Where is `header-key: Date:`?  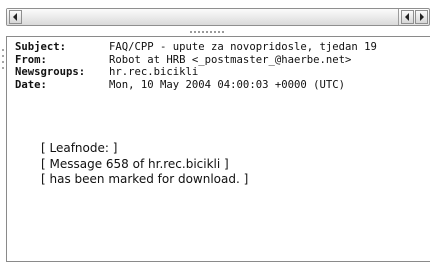
header-key: Date: is located at coordinates (31, 84).